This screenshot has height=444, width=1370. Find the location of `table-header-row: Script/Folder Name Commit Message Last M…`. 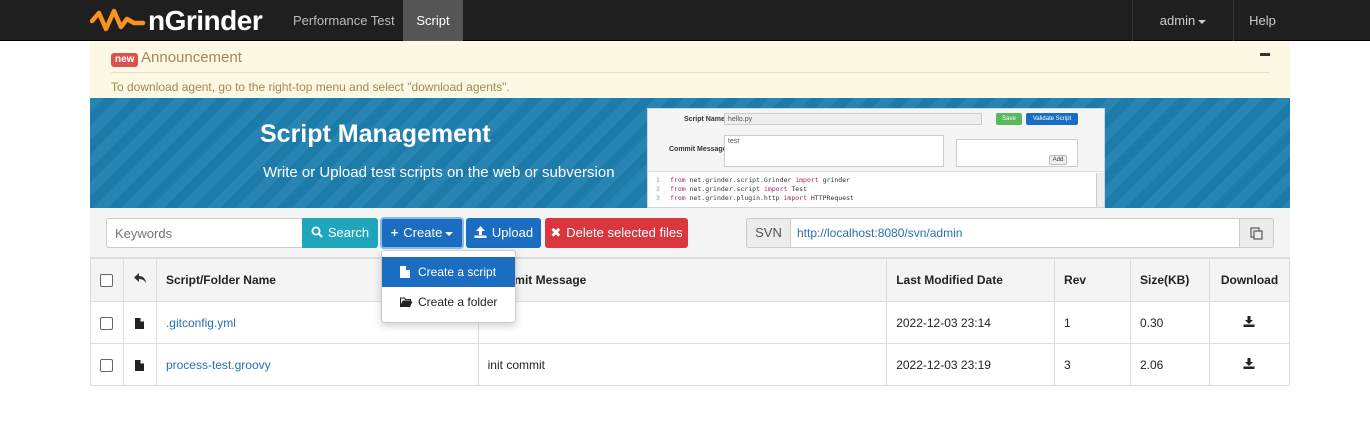

table-header-row: Script/Folder Name Commit Message Last M… is located at coordinates (690, 280).